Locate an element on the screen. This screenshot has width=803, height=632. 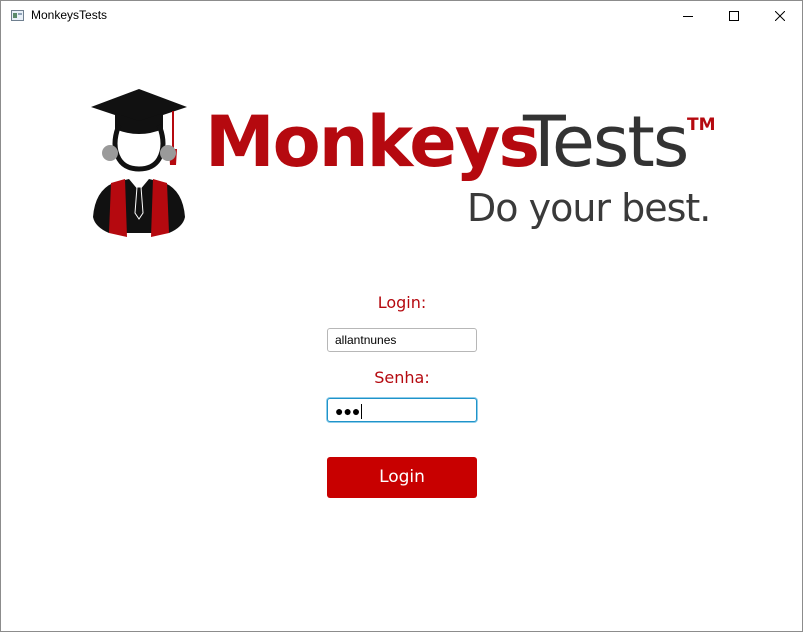
login-input: allantnunes is located at coordinates (402, 340).